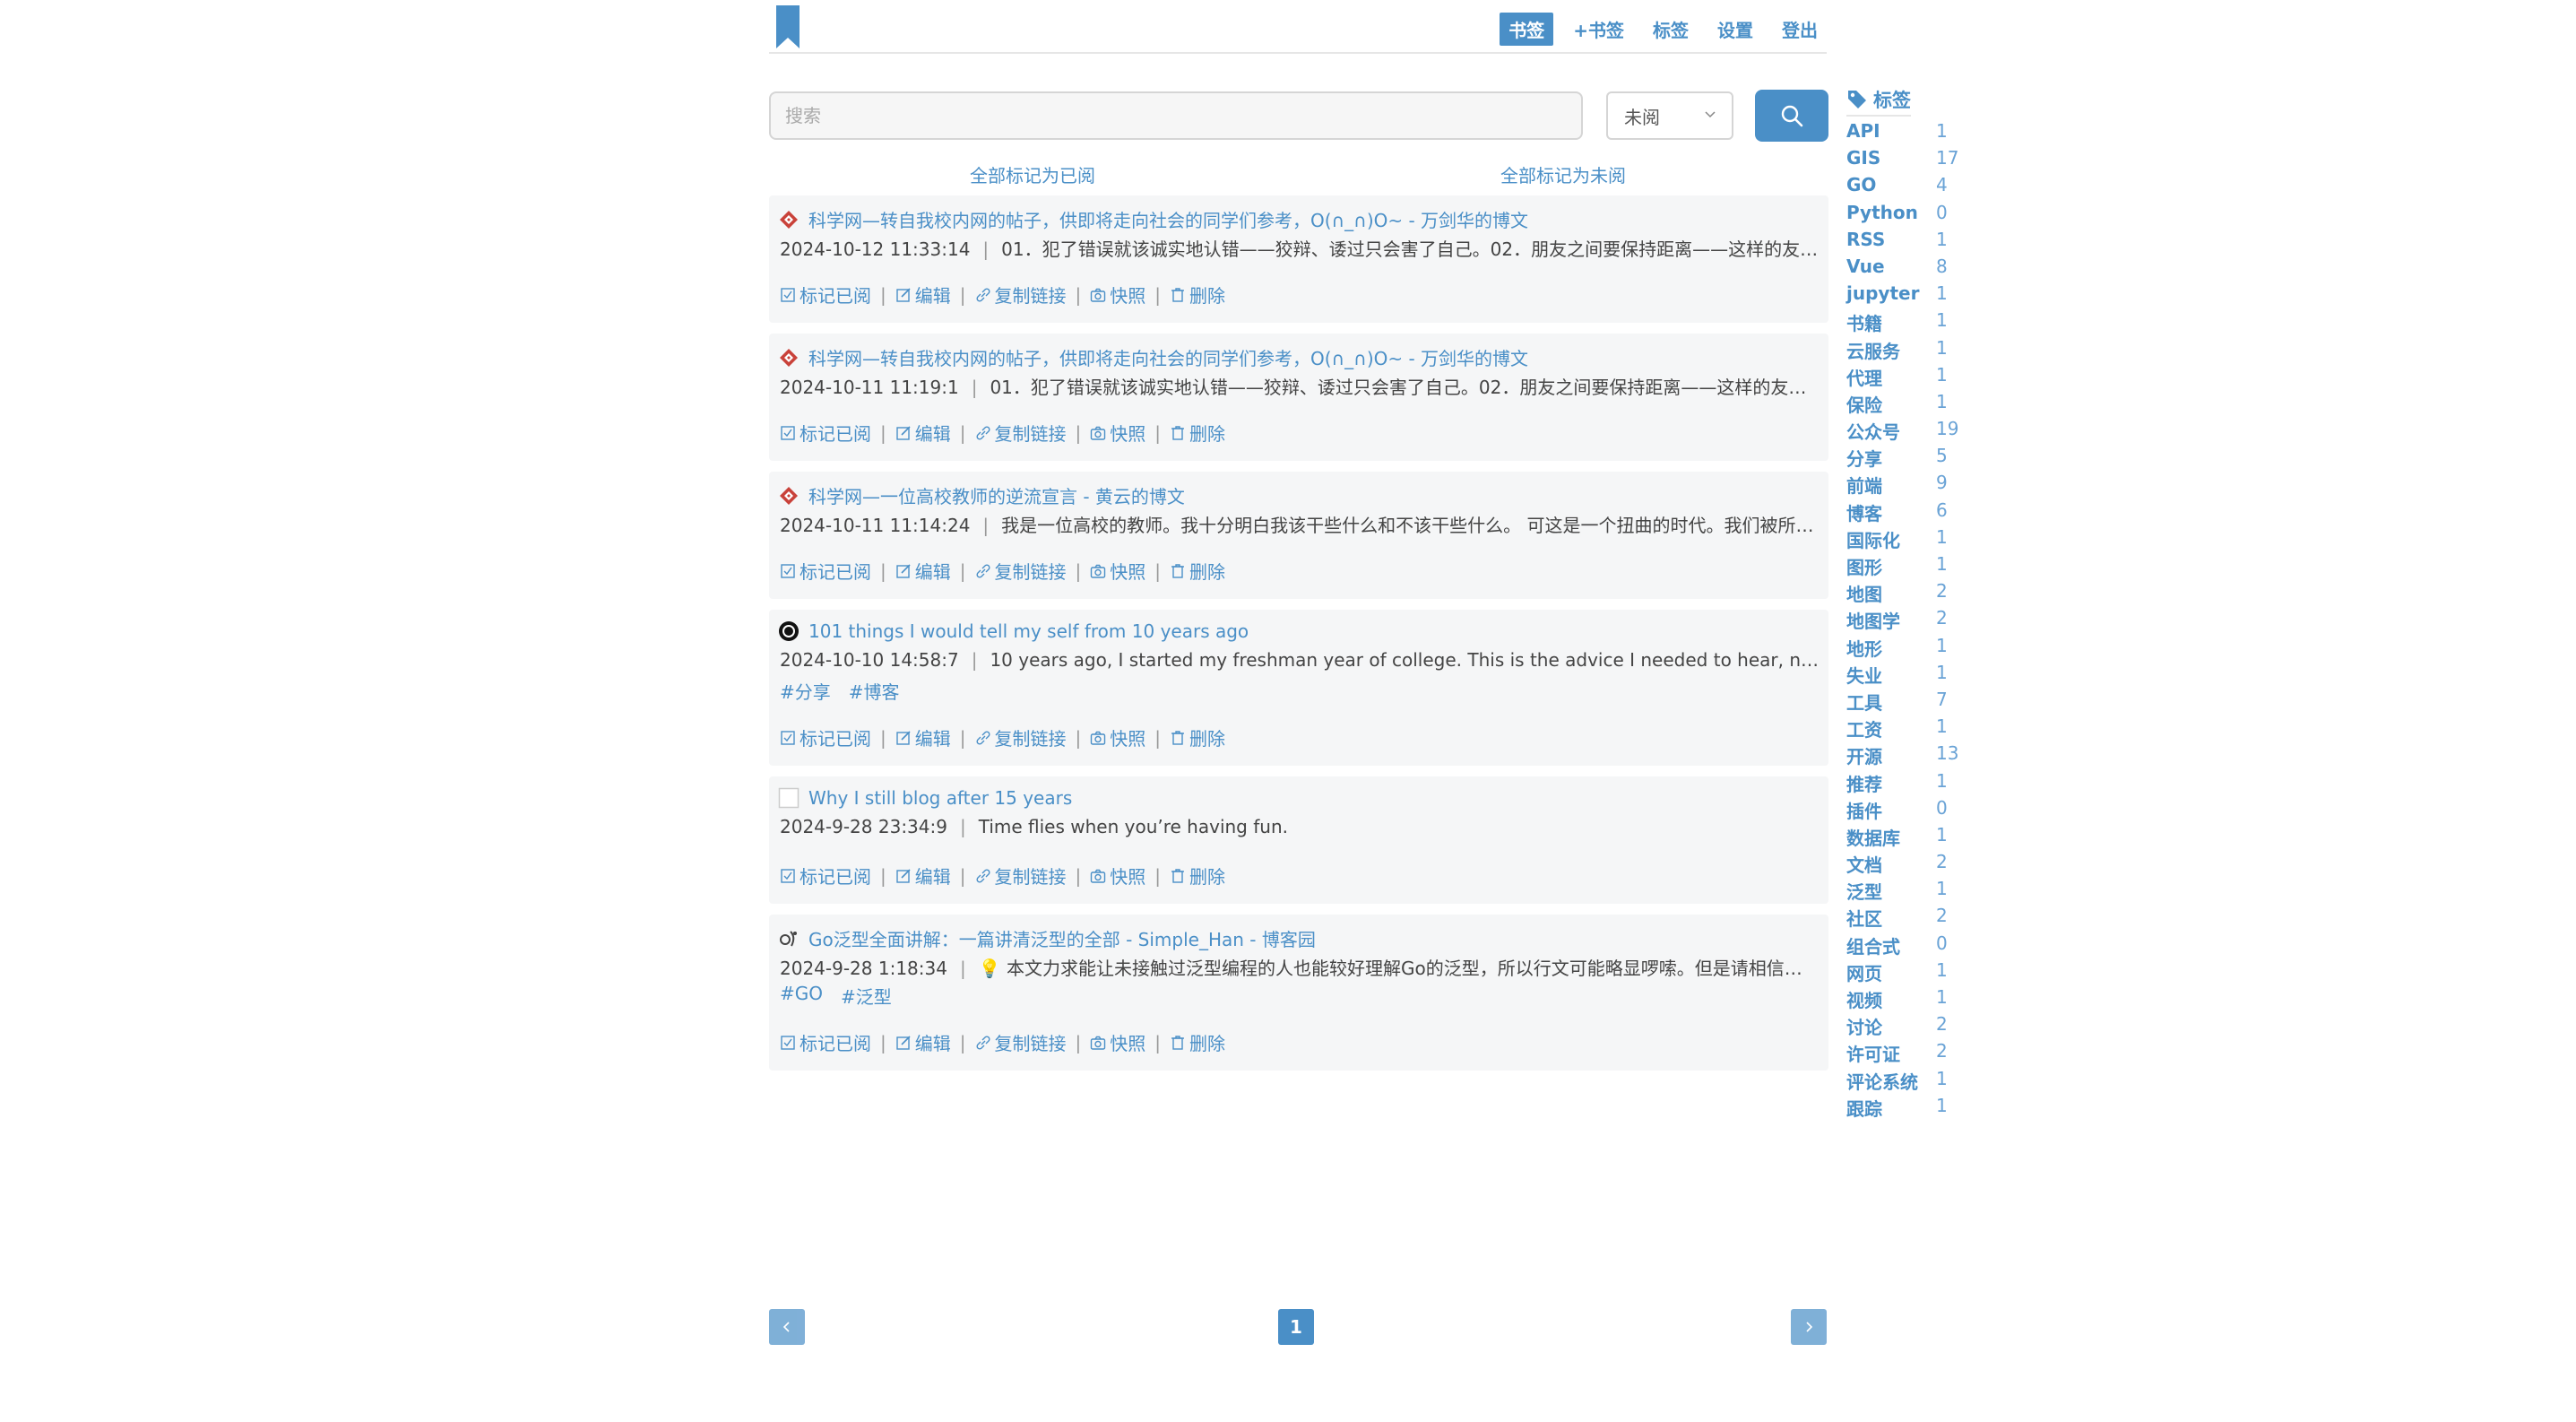 The image size is (2576, 1422). I want to click on sidebar-tag-item: Python 0, so click(1936, 211).